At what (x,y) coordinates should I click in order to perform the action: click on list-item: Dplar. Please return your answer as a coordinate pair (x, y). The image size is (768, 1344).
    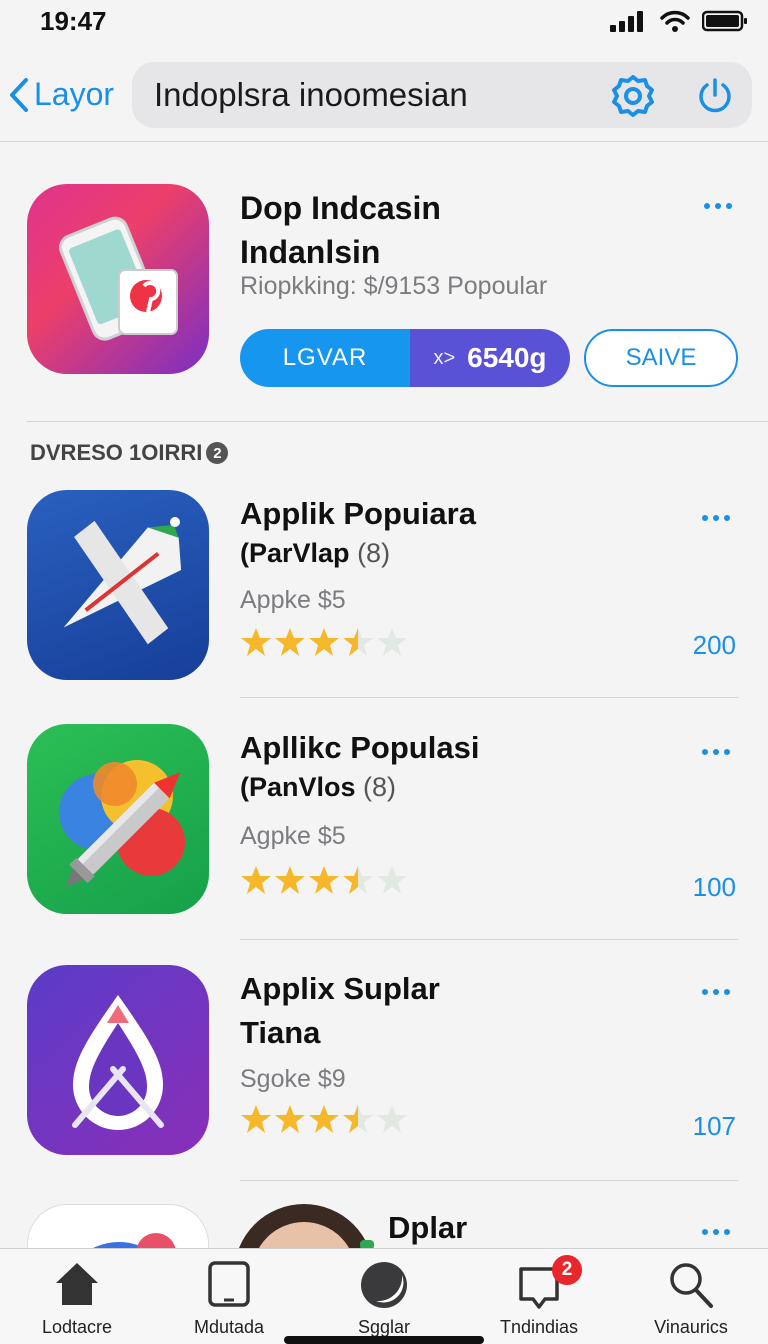
    Looking at the image, I should click on (384, 1226).